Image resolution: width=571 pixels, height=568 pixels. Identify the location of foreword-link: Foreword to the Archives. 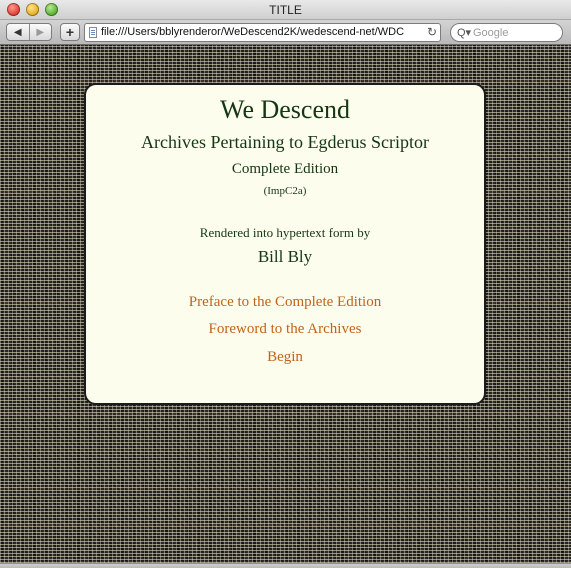
(285, 329).